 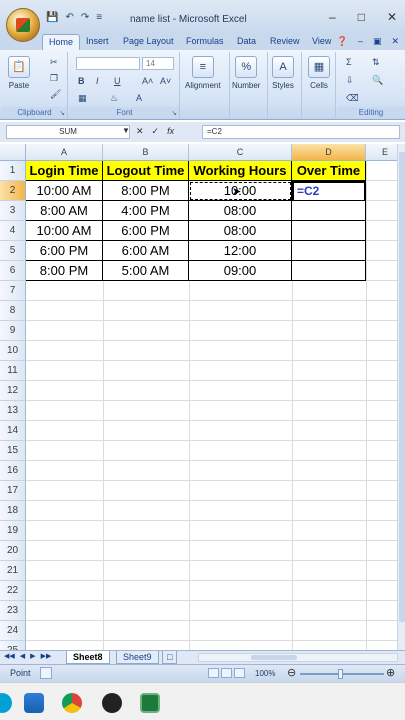 I want to click on vertical-scroll-thumb, so click(x=402, y=387).